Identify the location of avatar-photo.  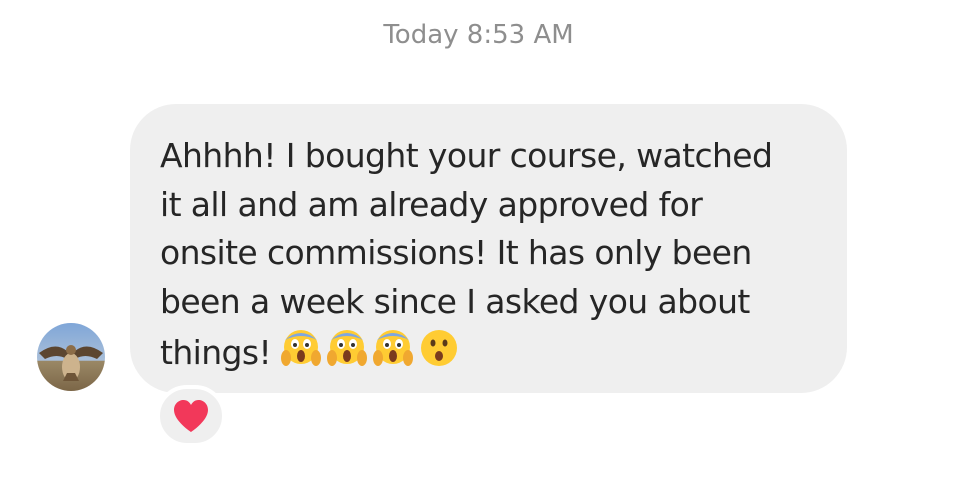
(71, 357).